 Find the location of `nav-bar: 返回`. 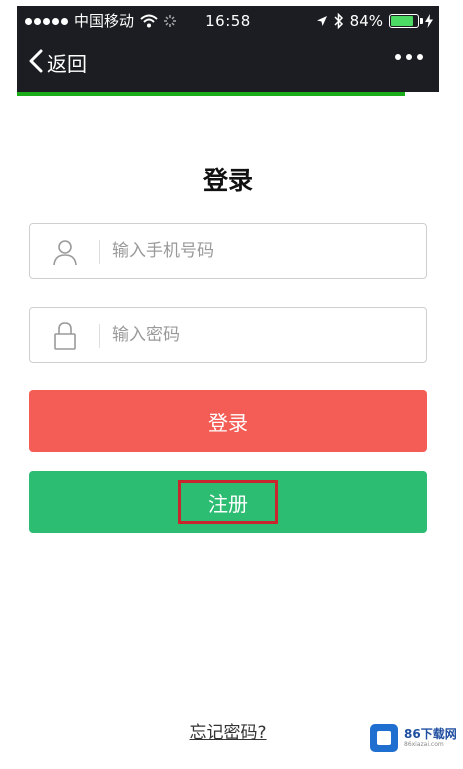

nav-bar: 返回 is located at coordinates (228, 64).